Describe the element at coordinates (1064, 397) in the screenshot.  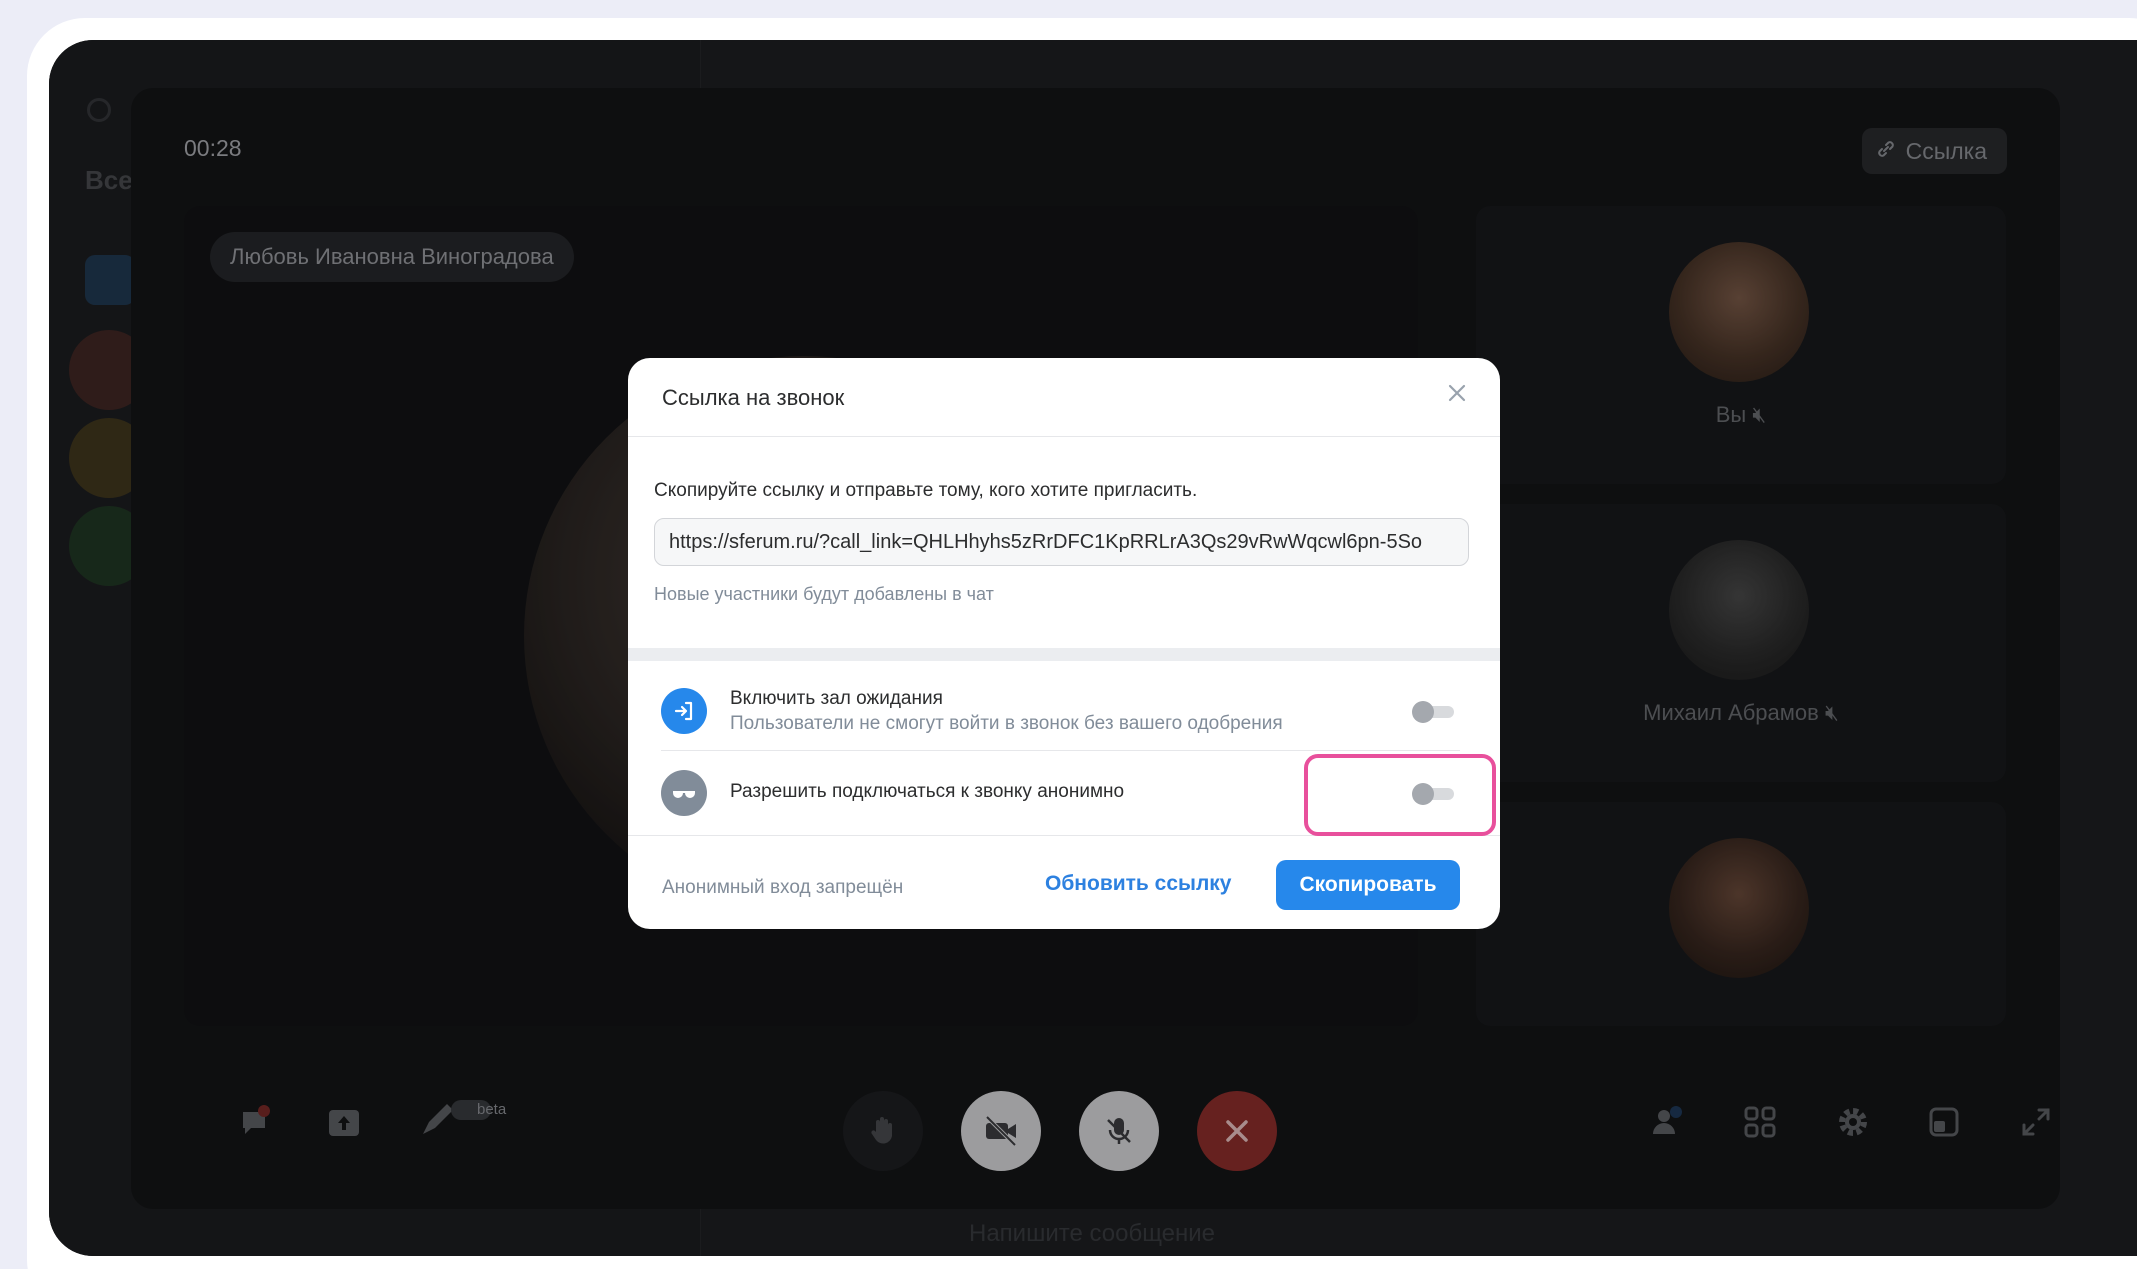
I see `dialog-header: Ссылка на звонок` at that location.